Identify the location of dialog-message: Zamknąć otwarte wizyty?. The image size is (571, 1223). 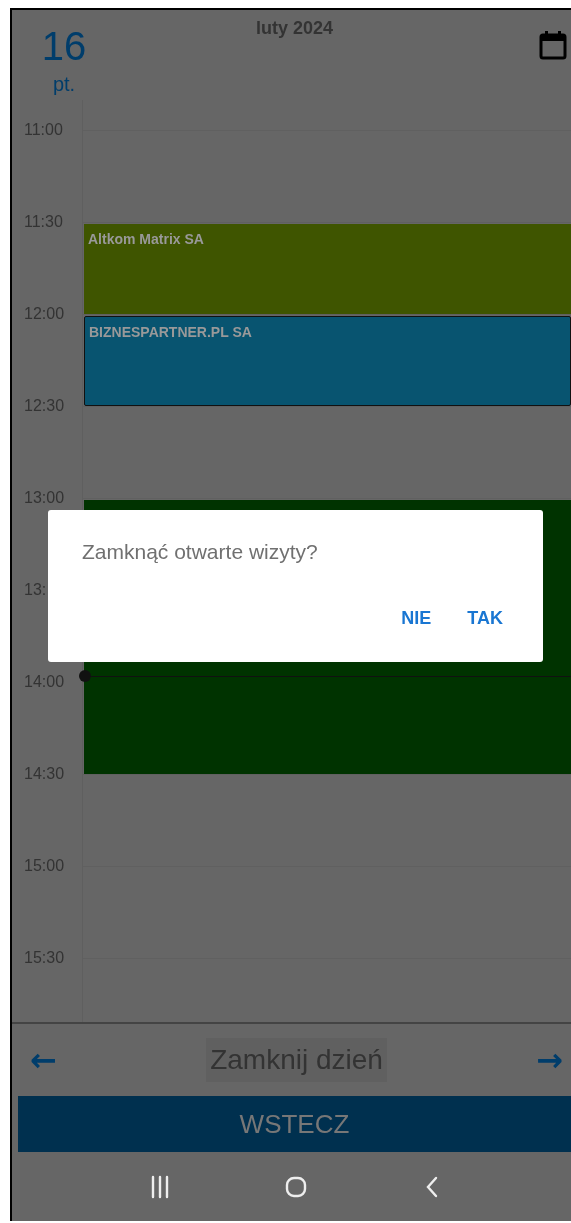
(200, 552).